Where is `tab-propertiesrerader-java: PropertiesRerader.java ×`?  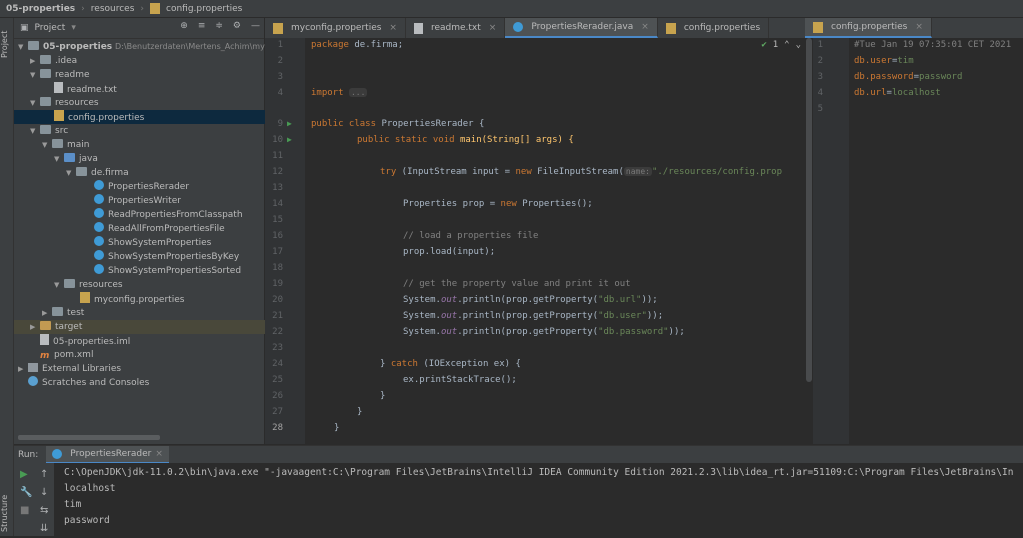
tab-propertiesrerader-java: PropertiesRerader.java × is located at coordinates (581, 27).